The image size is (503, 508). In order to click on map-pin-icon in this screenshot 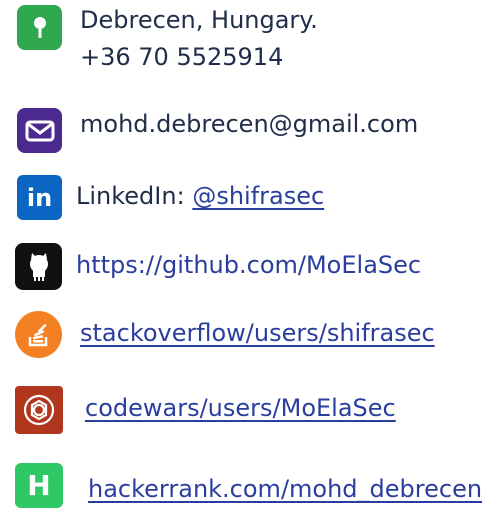, I will do `click(39, 27)`.